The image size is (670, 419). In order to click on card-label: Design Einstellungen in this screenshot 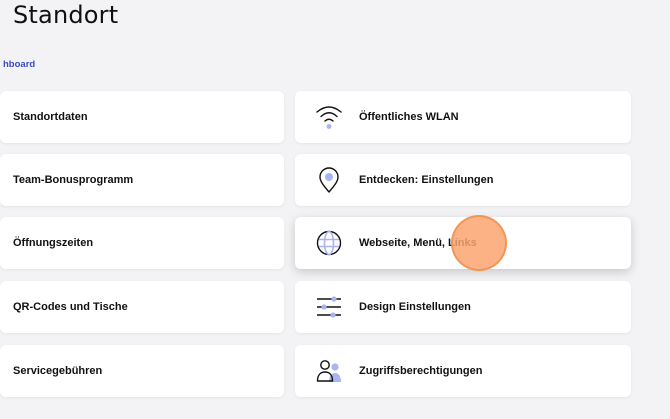, I will do `click(415, 307)`.